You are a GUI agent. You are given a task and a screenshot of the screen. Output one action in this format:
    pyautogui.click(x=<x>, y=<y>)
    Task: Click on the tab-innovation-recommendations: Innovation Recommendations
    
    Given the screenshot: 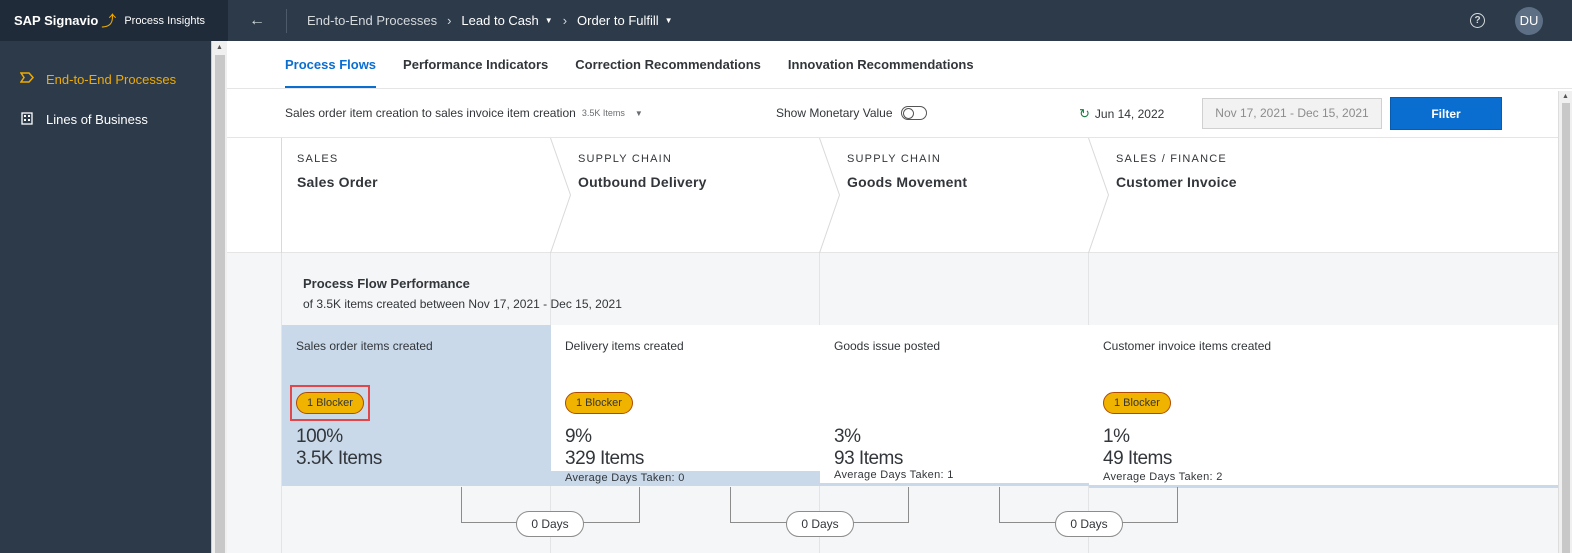 What is the action you would take?
    pyautogui.click(x=881, y=72)
    